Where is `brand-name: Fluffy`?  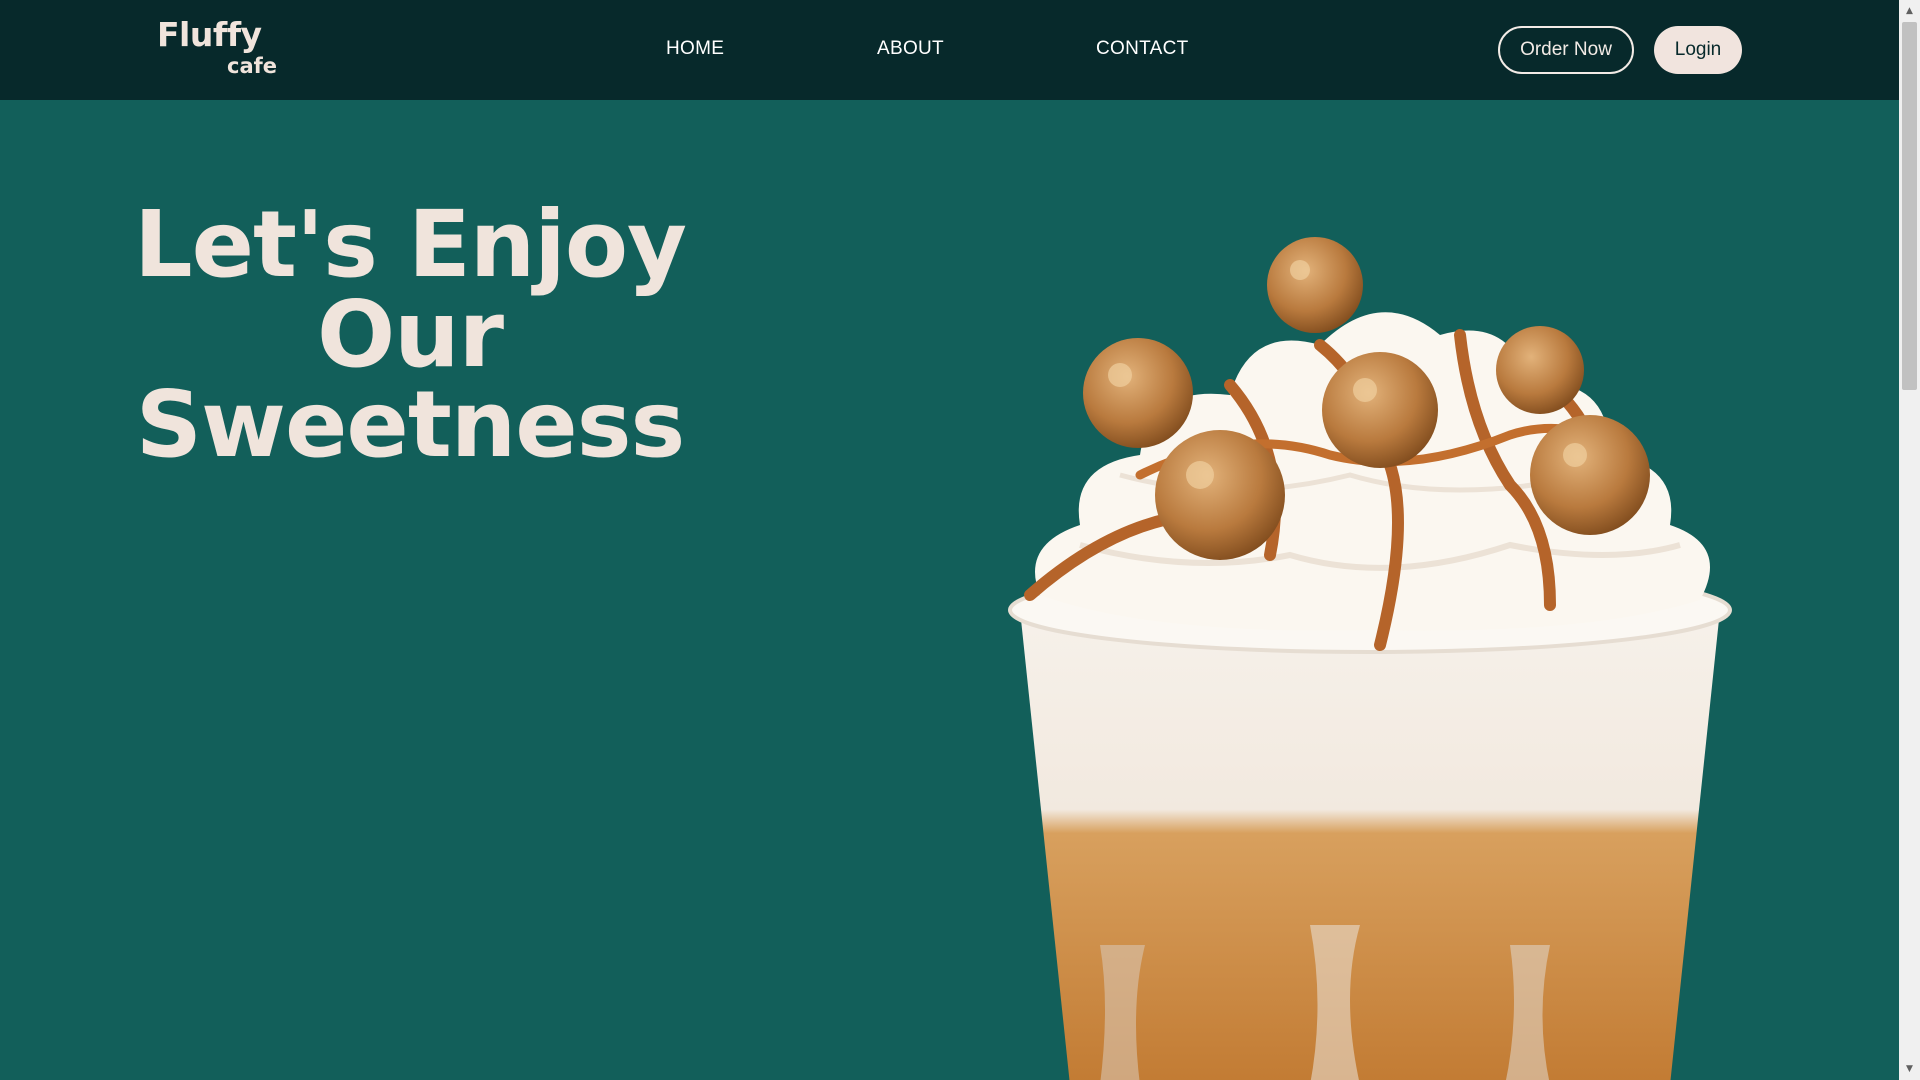
brand-name: Fluffy is located at coordinates (209, 34).